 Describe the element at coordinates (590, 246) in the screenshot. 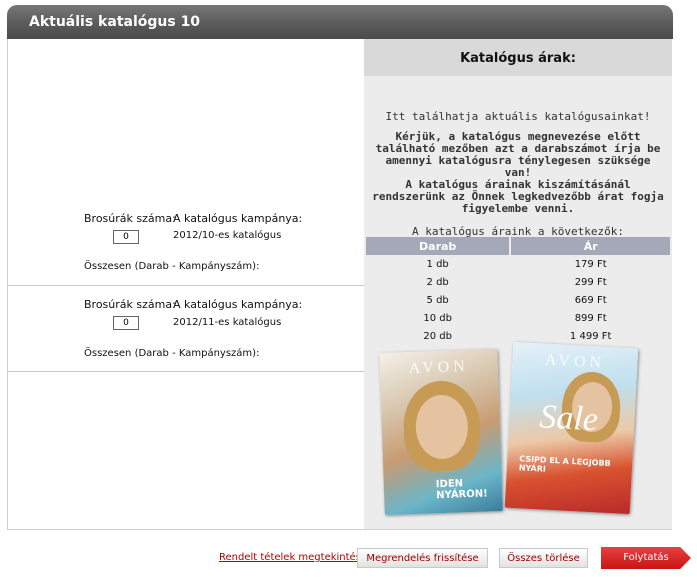

I see `column-header-price: Ár` at that location.